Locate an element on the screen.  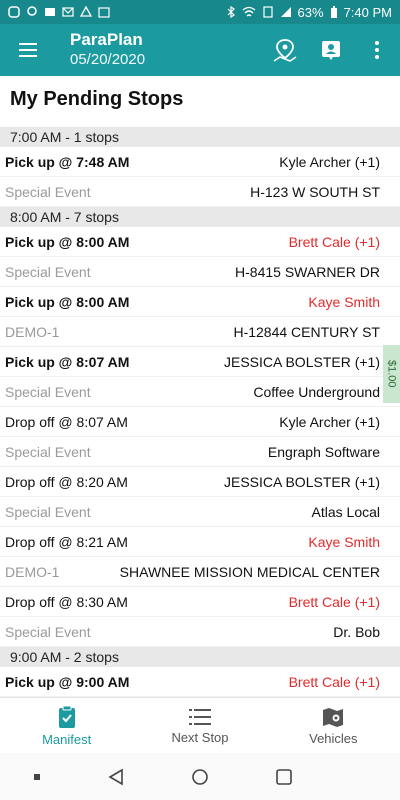
nav-vehicles-label: Vehicles is located at coordinates (333, 738).